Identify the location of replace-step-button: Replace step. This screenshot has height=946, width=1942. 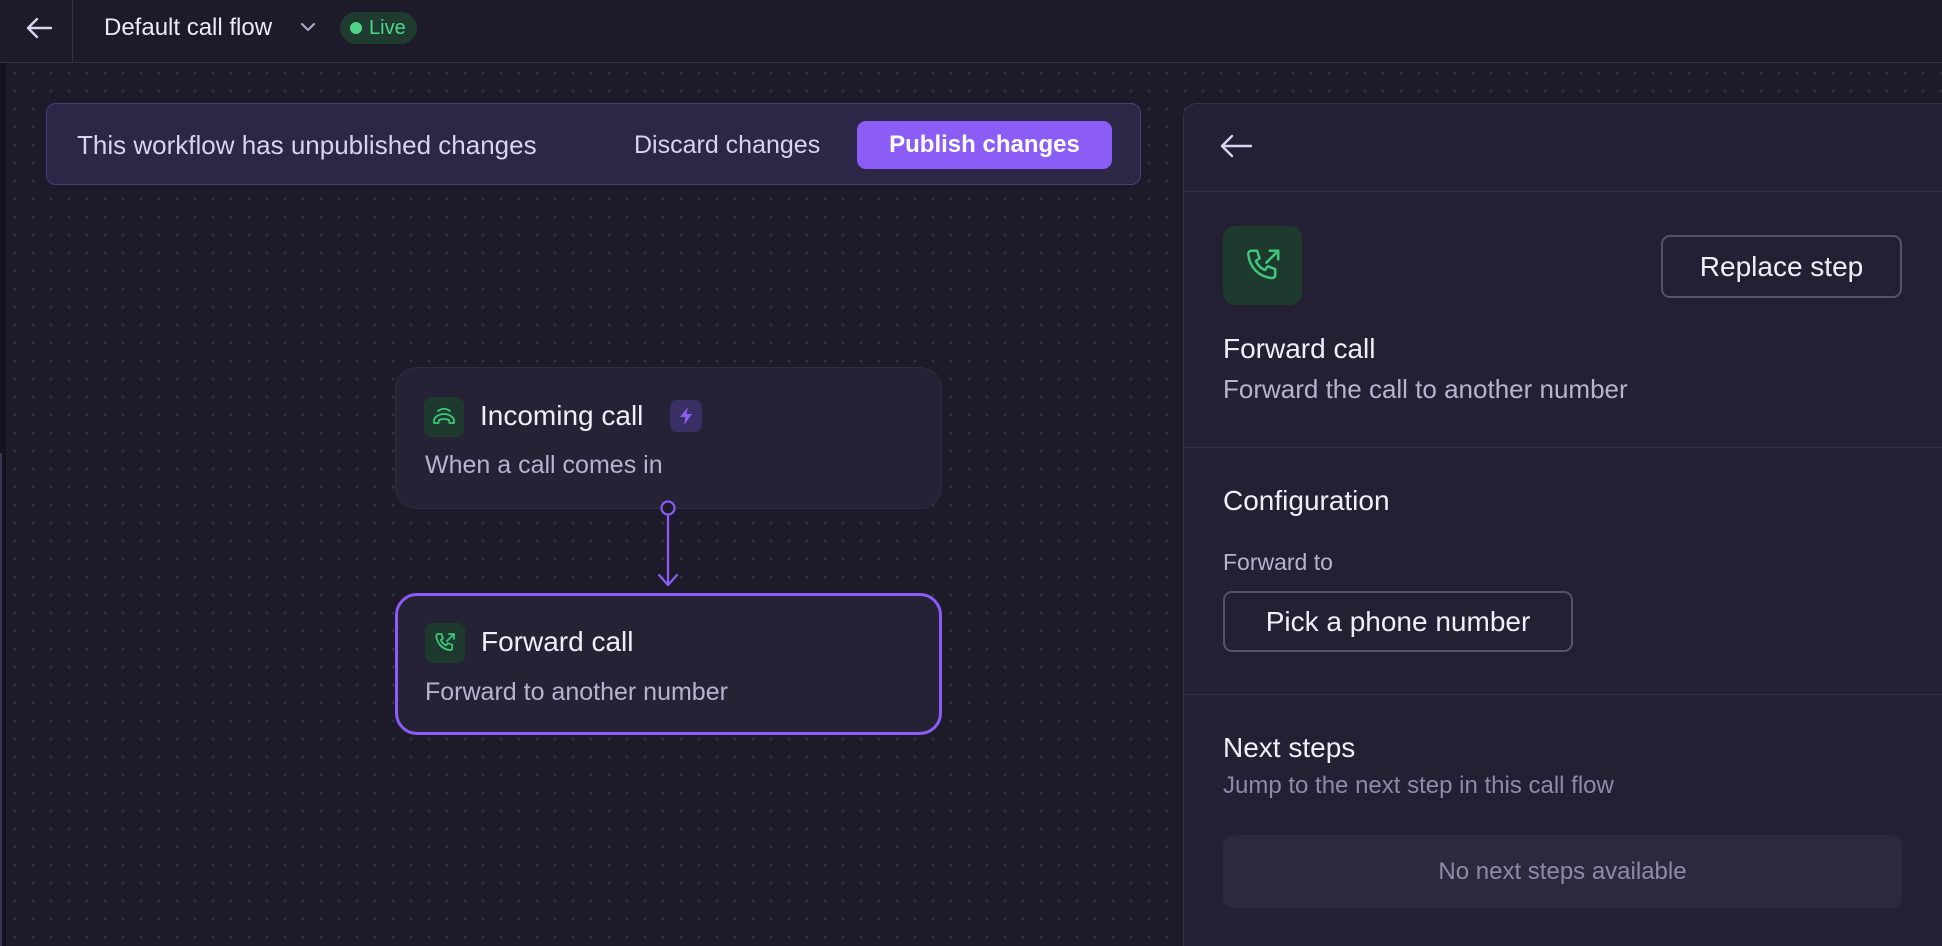
(1781, 266).